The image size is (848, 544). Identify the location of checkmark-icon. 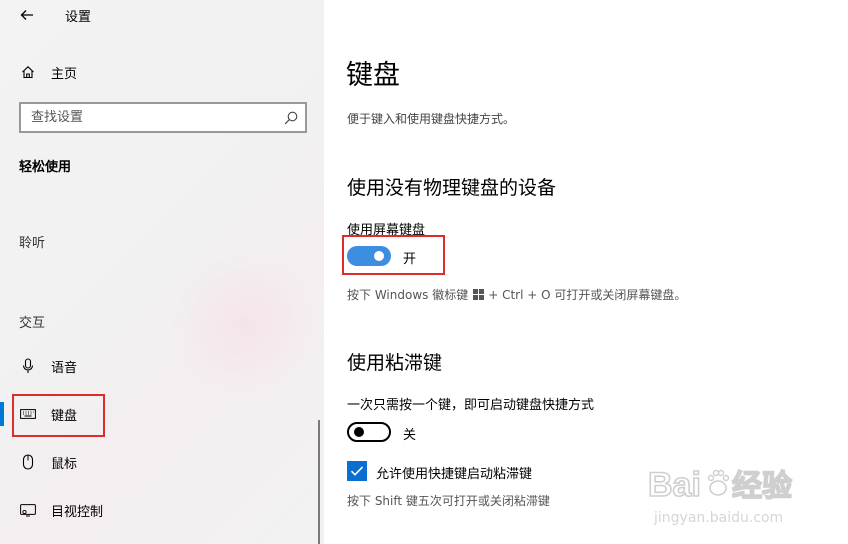
(357, 471).